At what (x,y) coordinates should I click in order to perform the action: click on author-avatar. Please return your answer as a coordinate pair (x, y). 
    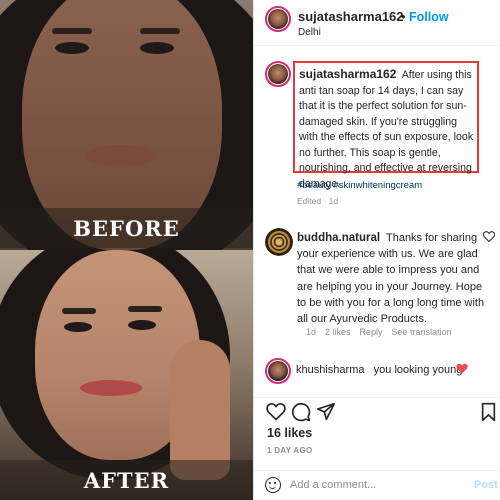
    Looking at the image, I should click on (278, 19).